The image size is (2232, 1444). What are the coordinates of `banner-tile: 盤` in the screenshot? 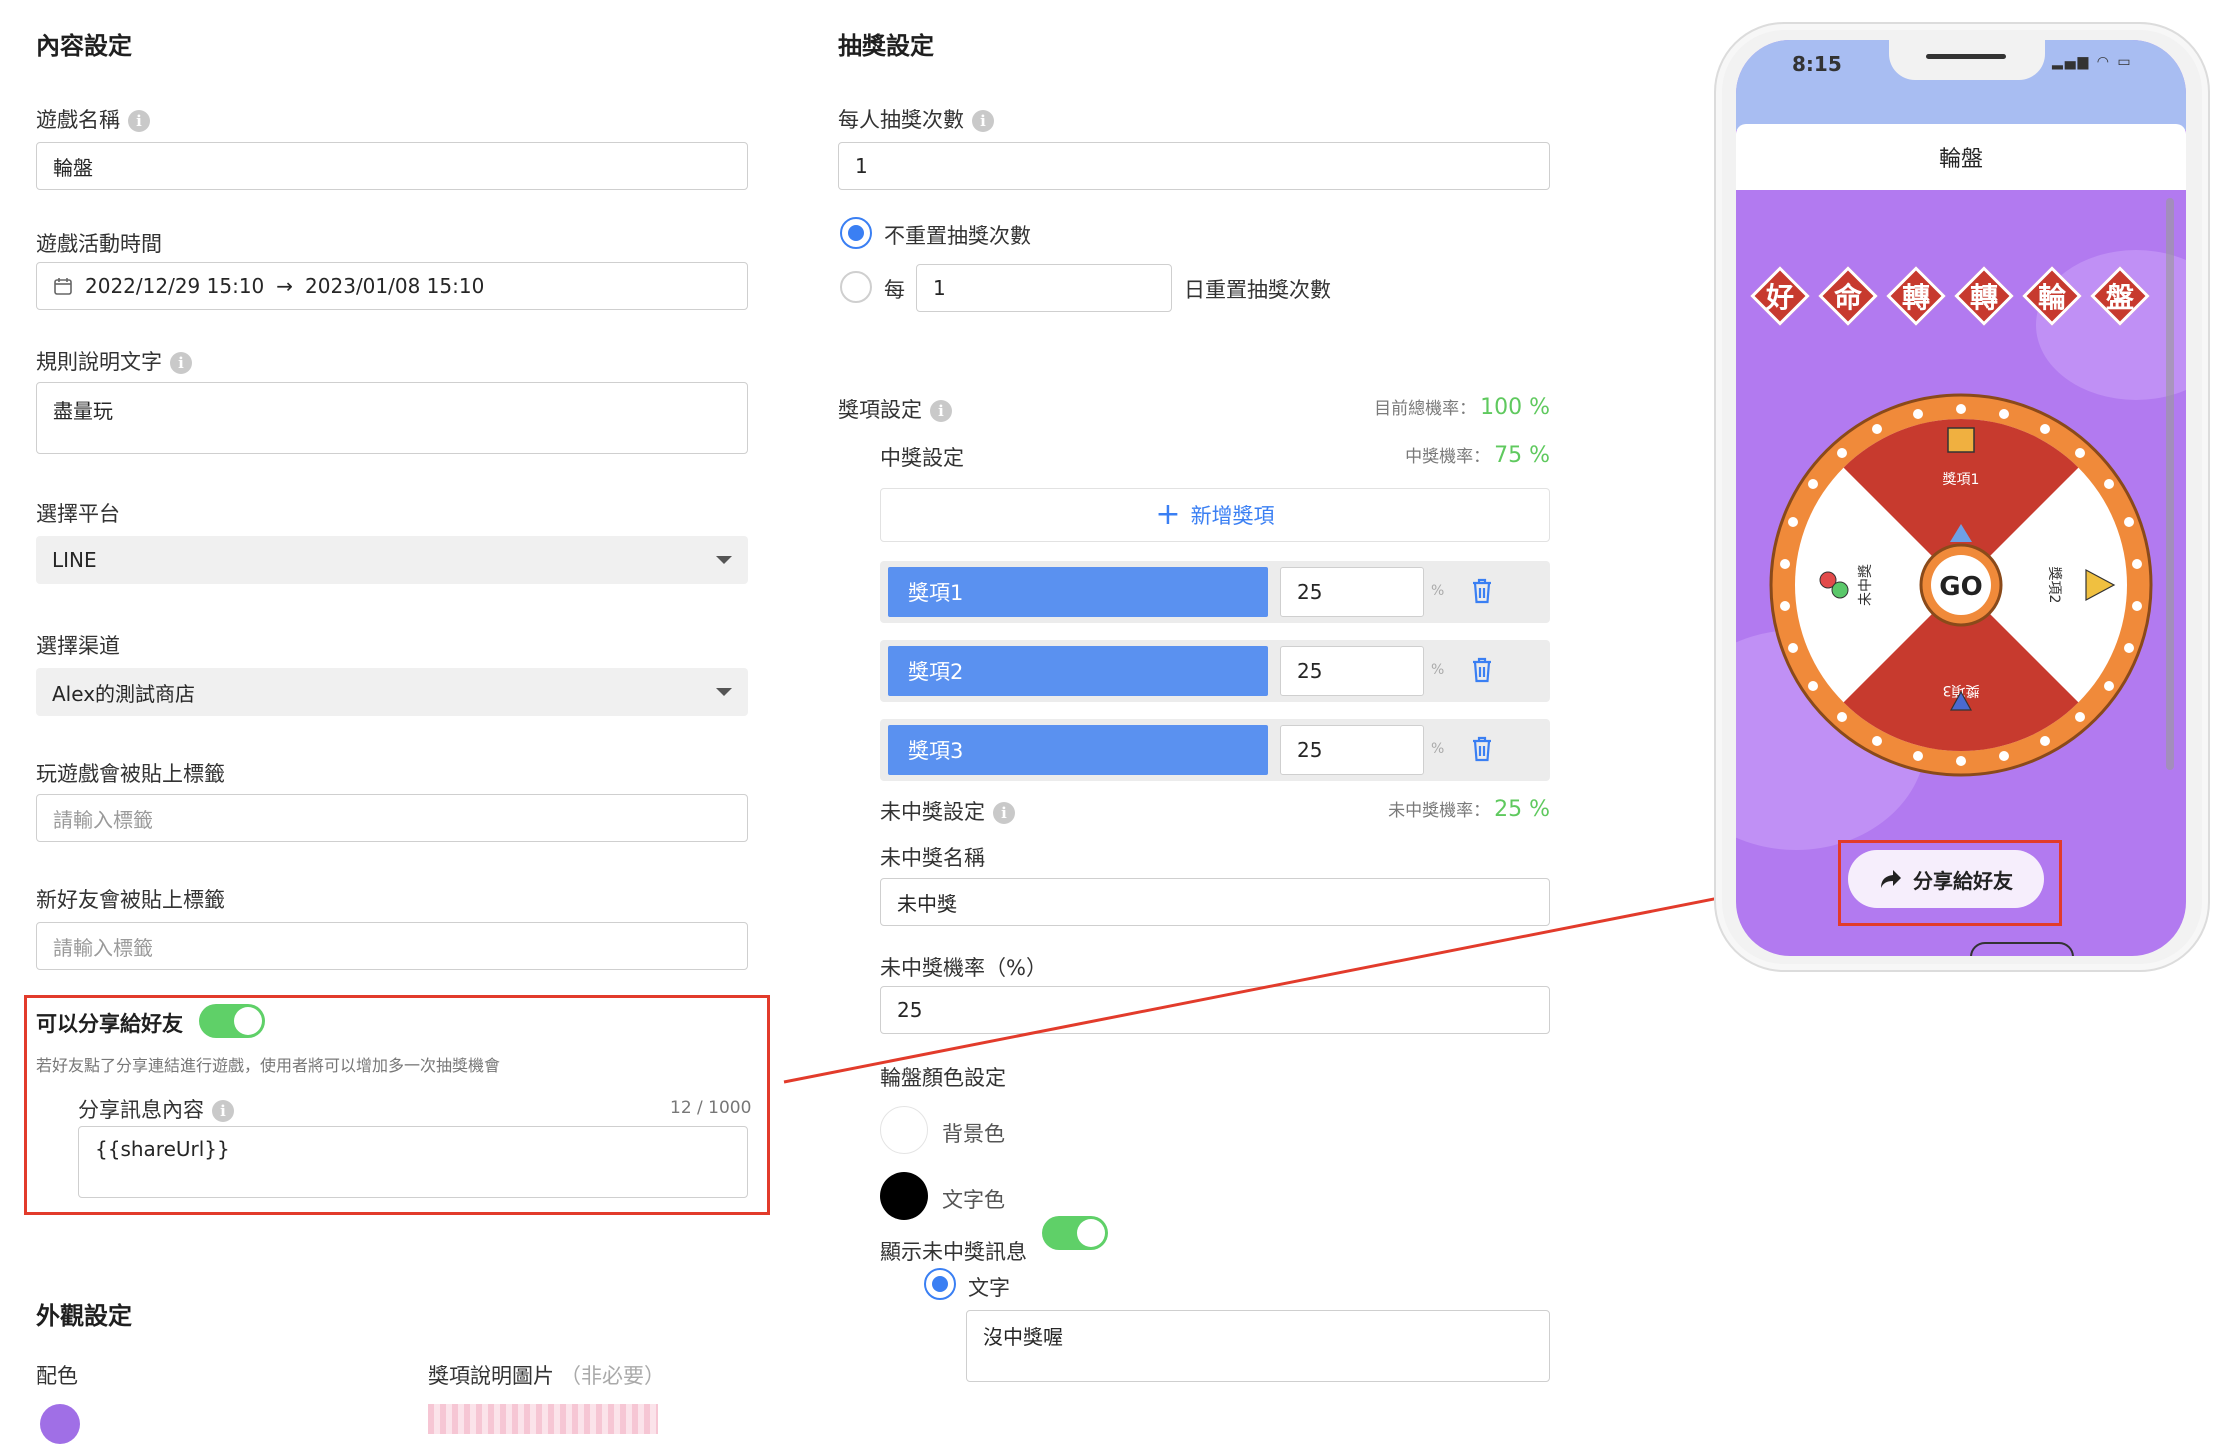 It's located at (2120, 296).